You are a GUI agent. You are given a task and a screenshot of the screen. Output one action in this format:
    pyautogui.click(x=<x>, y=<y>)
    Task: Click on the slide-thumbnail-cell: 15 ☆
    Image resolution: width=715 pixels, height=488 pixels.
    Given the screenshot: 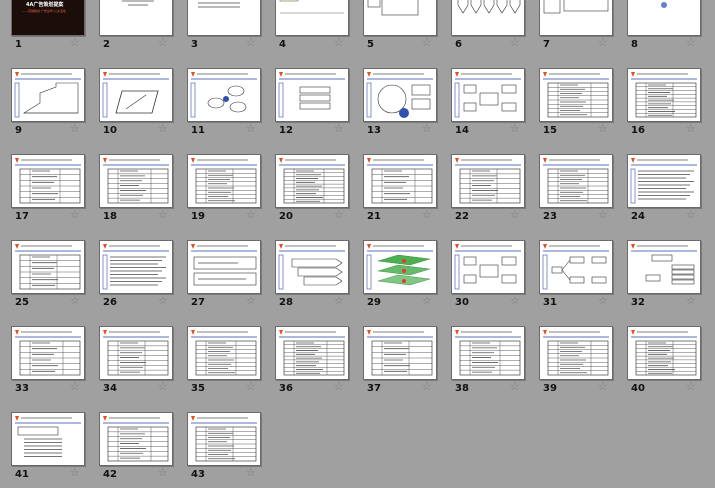 What is the action you would take?
    pyautogui.click(x=583, y=111)
    